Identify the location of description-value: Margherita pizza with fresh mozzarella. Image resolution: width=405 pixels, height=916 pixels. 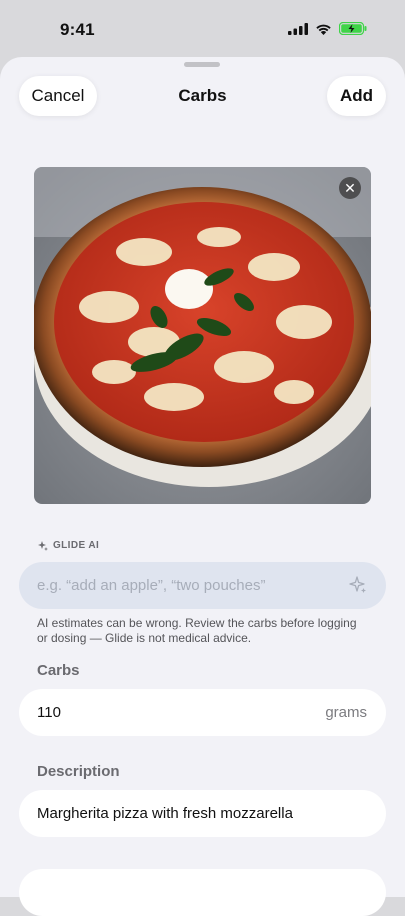
(165, 813).